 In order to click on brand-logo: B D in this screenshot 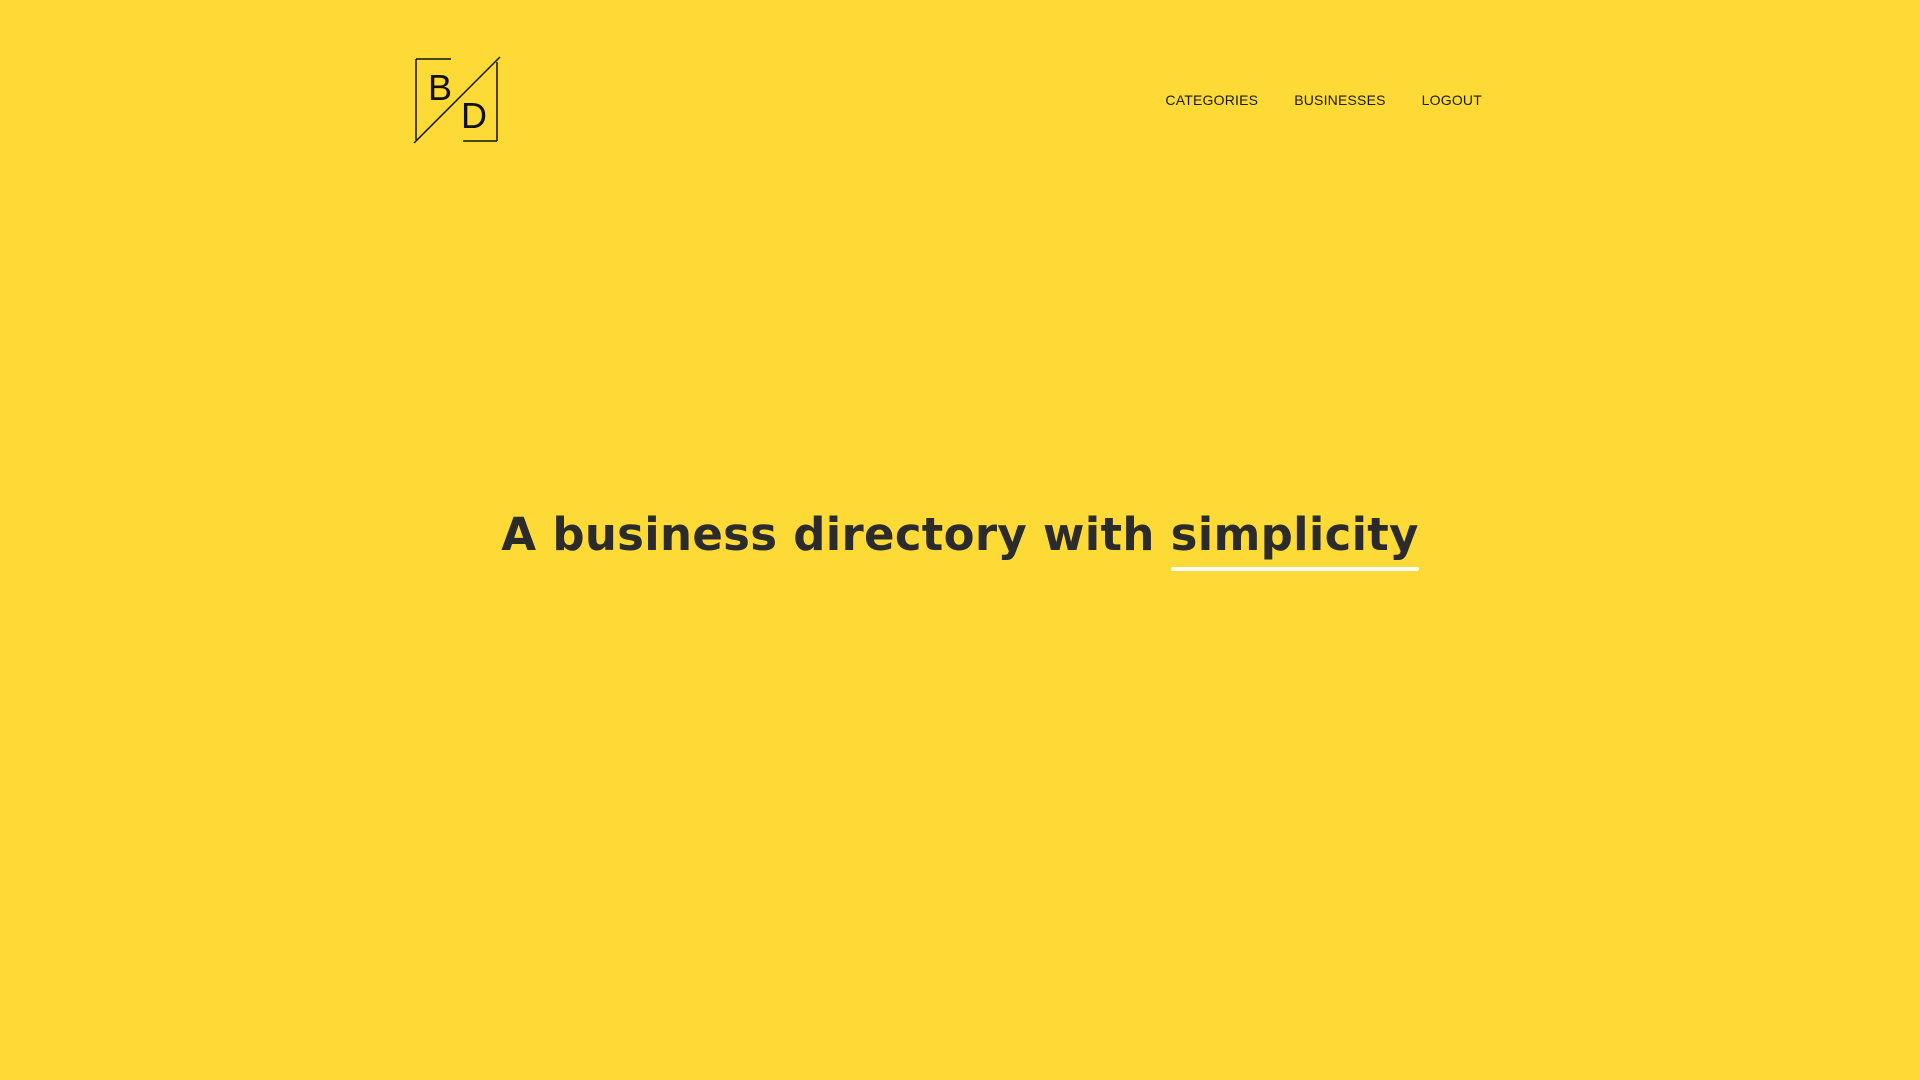, I will do `click(457, 100)`.